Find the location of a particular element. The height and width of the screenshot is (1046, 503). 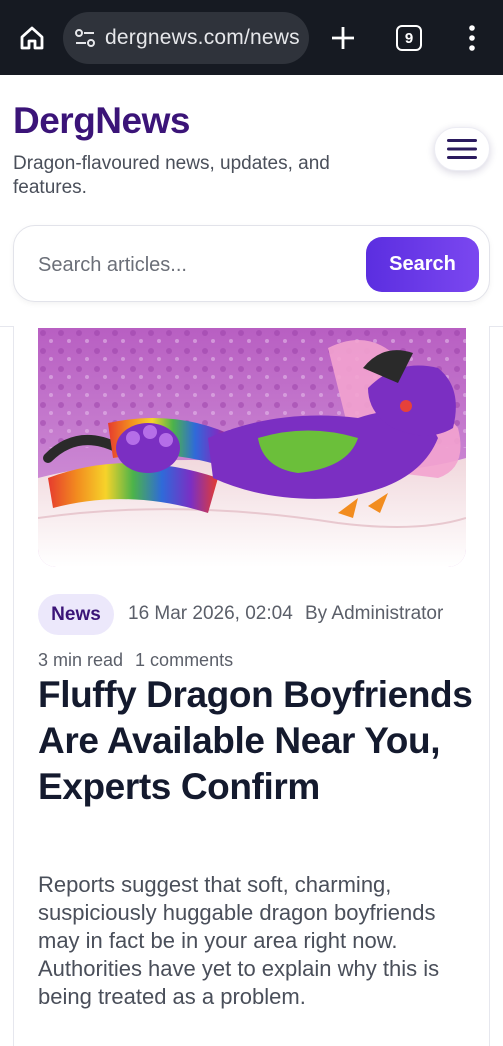

search-input is located at coordinates (198, 265).